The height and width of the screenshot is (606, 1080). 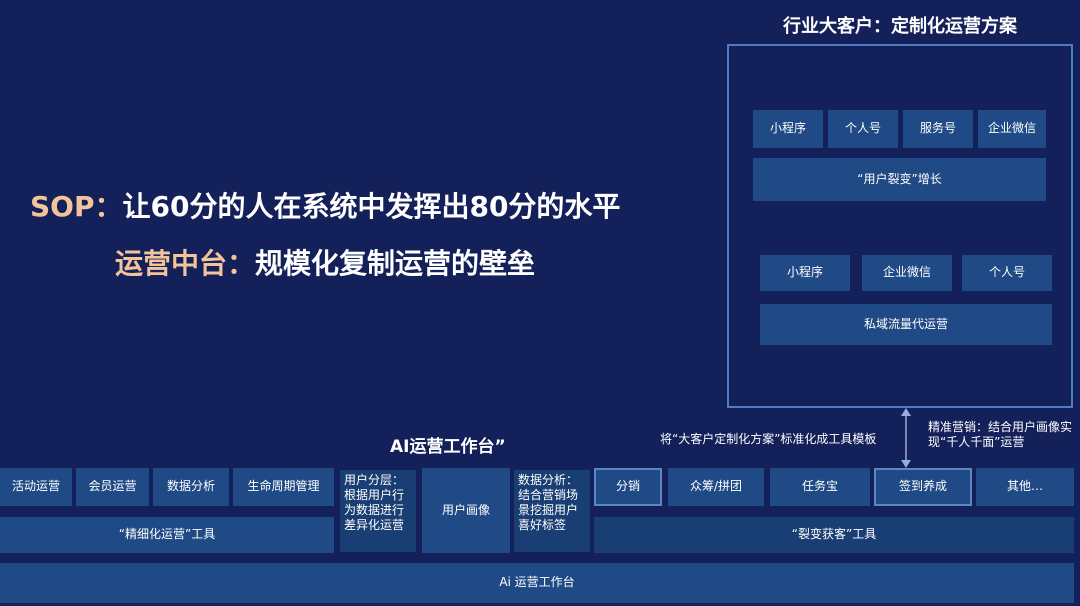 I want to click on group1-item-service-account: 服务号, so click(x=938, y=129).